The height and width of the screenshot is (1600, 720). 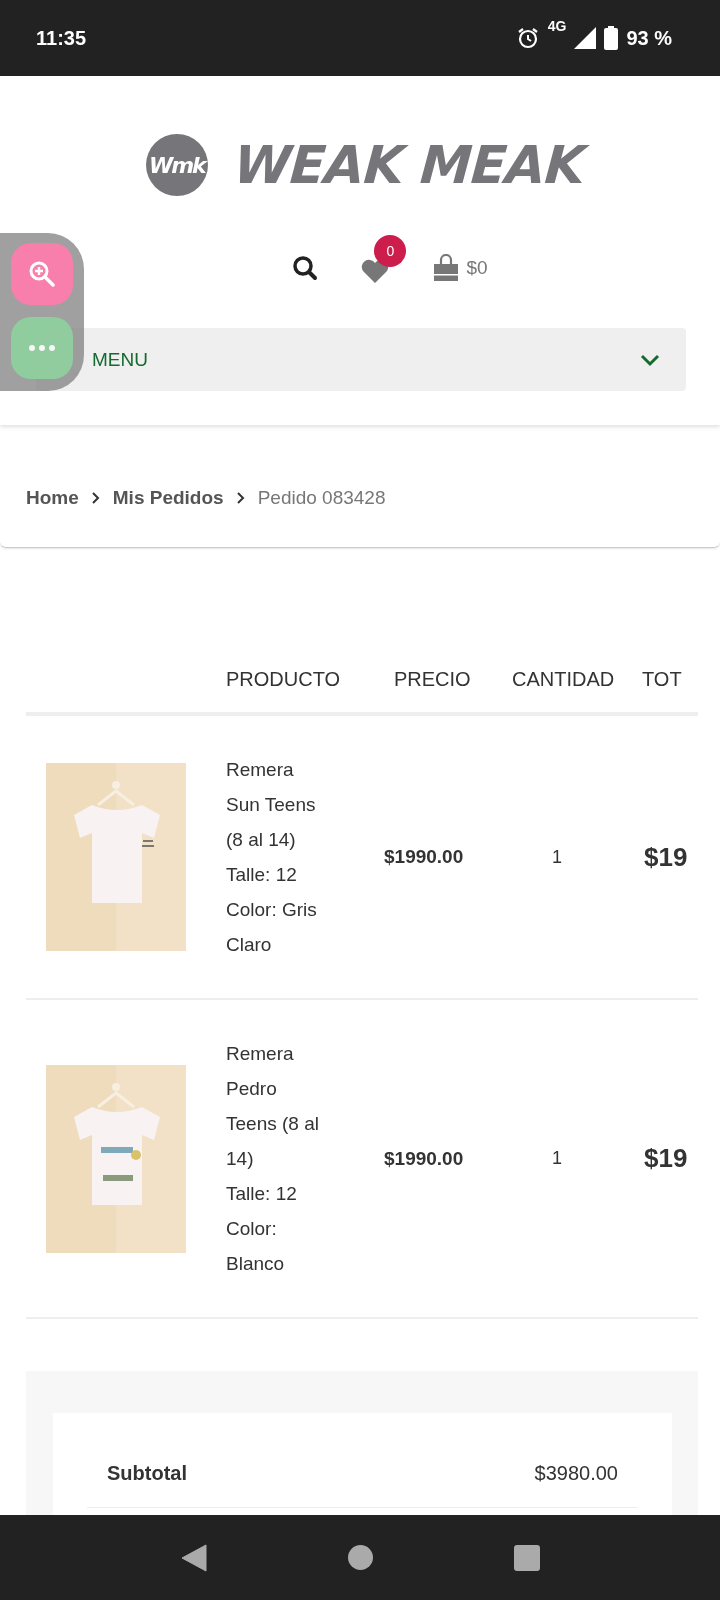 What do you see at coordinates (272, 910) in the screenshot?
I see `product-detail: Color: Gris` at bounding box center [272, 910].